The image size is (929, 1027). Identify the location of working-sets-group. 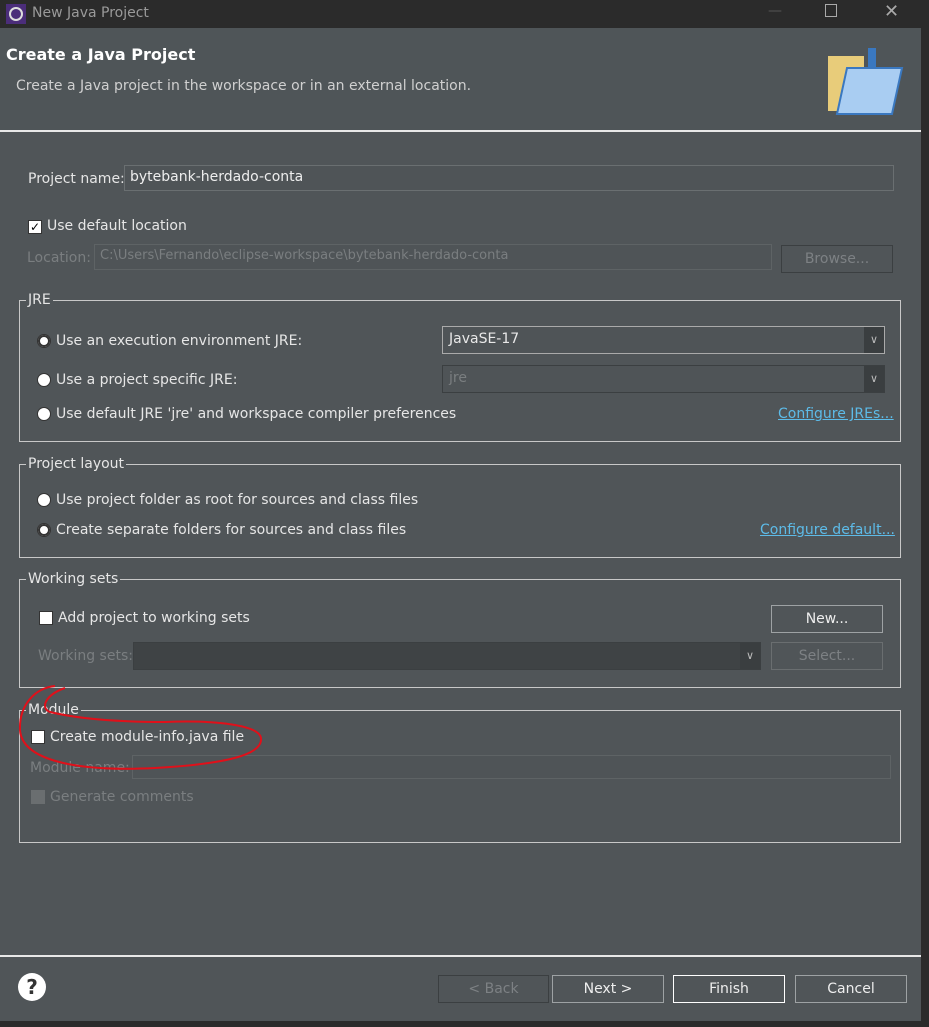
(460, 633).